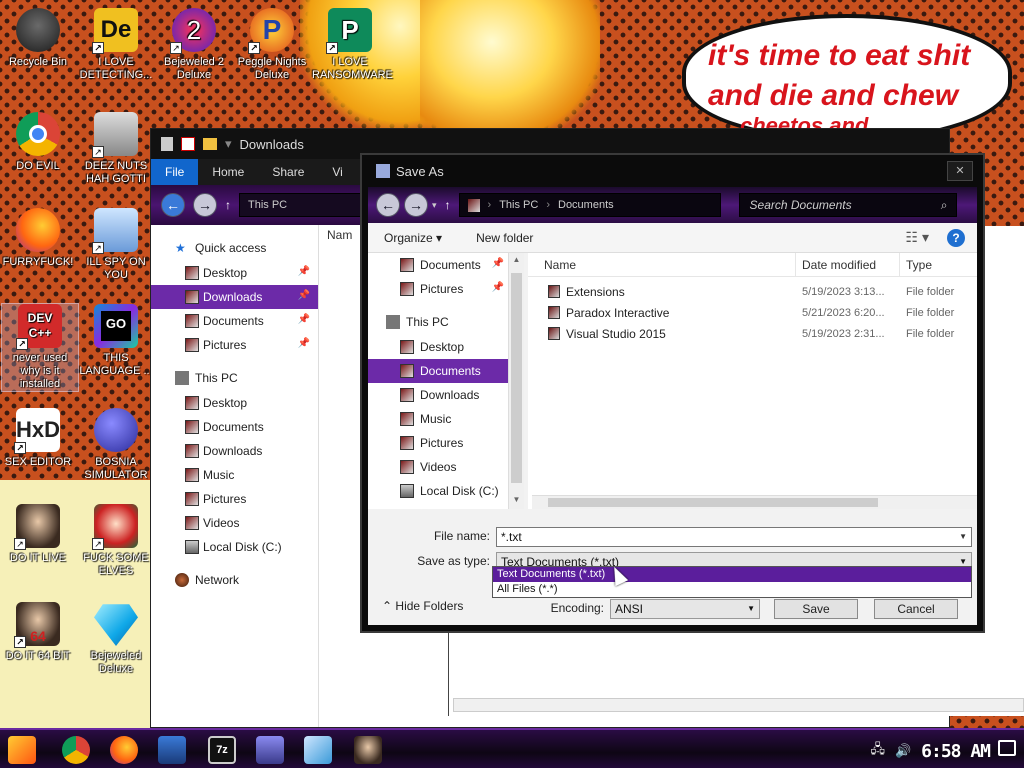  What do you see at coordinates (1007, 748) in the screenshot?
I see `notification-icon` at bounding box center [1007, 748].